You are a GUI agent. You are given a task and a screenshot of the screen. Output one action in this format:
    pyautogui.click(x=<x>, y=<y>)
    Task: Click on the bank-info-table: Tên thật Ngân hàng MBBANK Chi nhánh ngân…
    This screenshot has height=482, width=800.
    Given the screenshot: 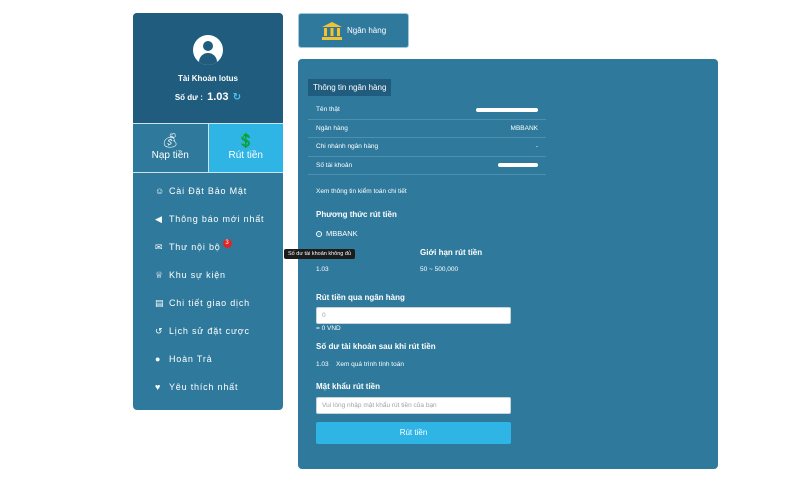 What is the action you would take?
    pyautogui.click(x=427, y=138)
    